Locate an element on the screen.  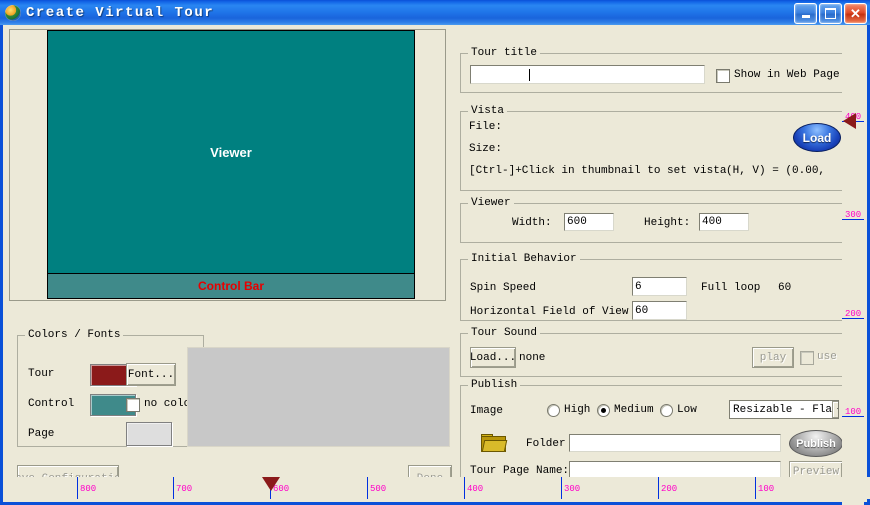
ruler-tick-label: 500 is located at coordinates (378, 489).